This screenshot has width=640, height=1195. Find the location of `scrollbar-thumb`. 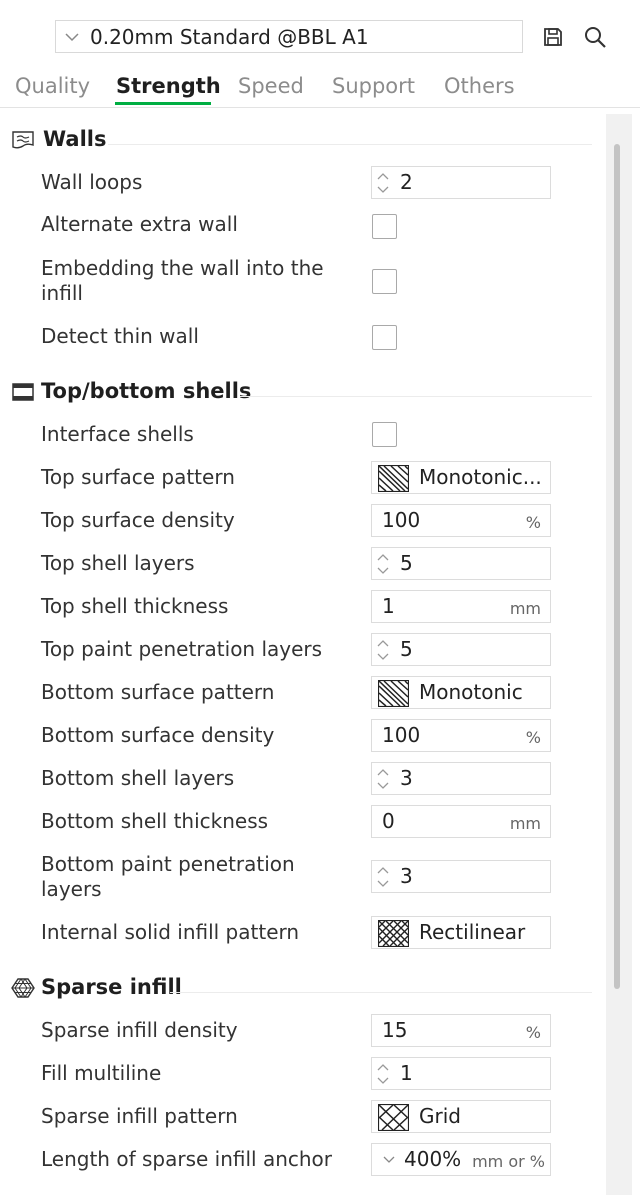

scrollbar-thumb is located at coordinates (617, 566).